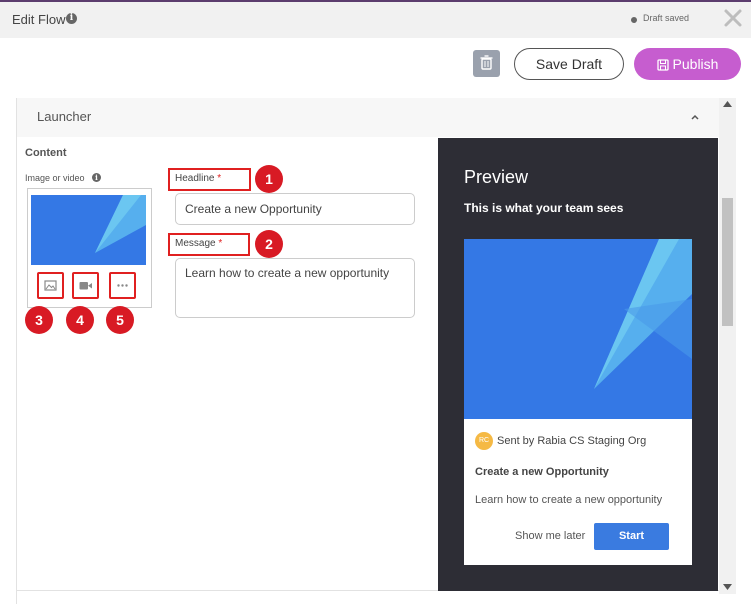 The height and width of the screenshot is (604, 751). I want to click on media-info-icon: i, so click(96, 177).